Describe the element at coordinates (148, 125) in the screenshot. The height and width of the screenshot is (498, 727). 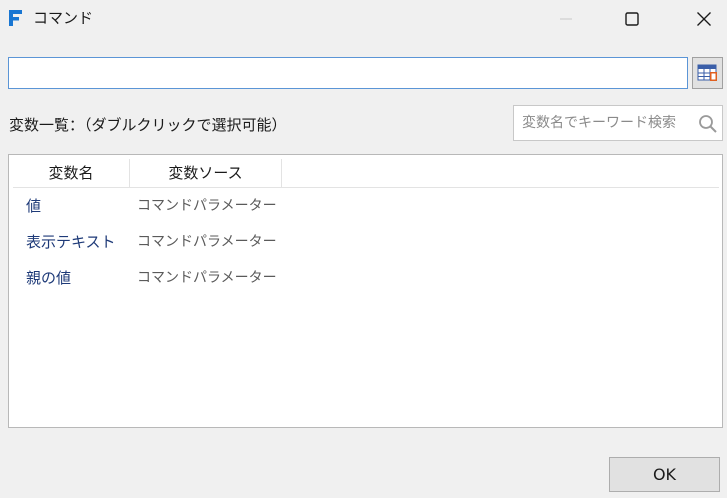
I see `variable-list-label: 変数一覧：（ダブルクリックで選択可能）` at that location.